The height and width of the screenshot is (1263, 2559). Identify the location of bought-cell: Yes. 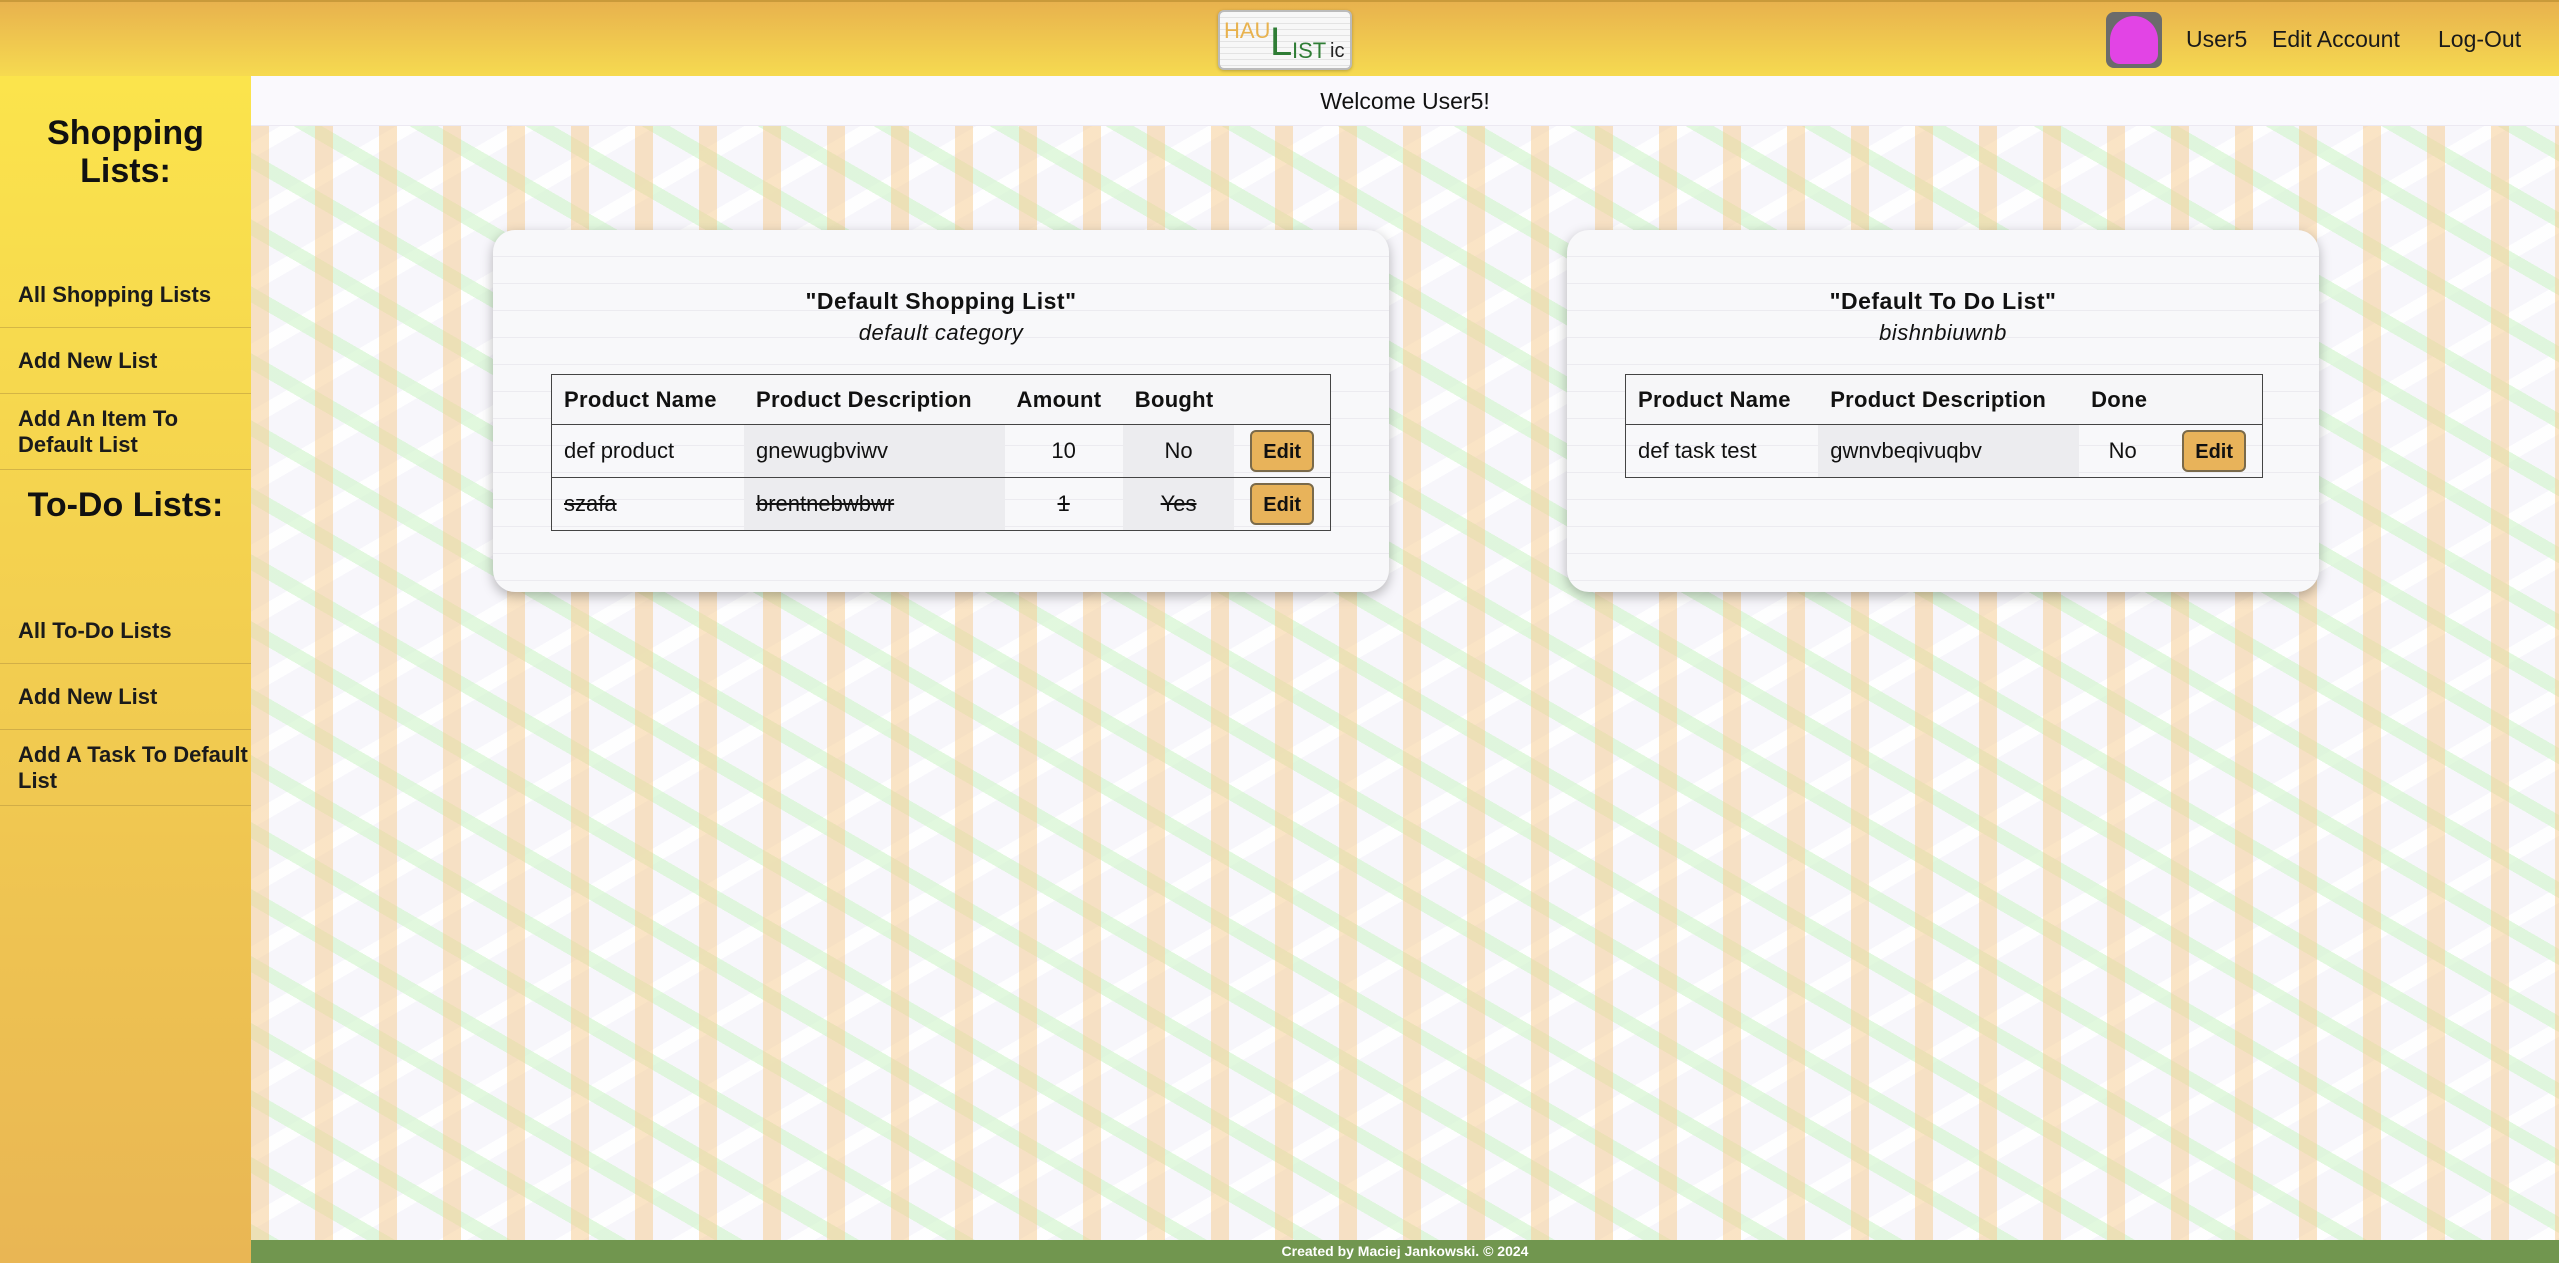
(1178, 504).